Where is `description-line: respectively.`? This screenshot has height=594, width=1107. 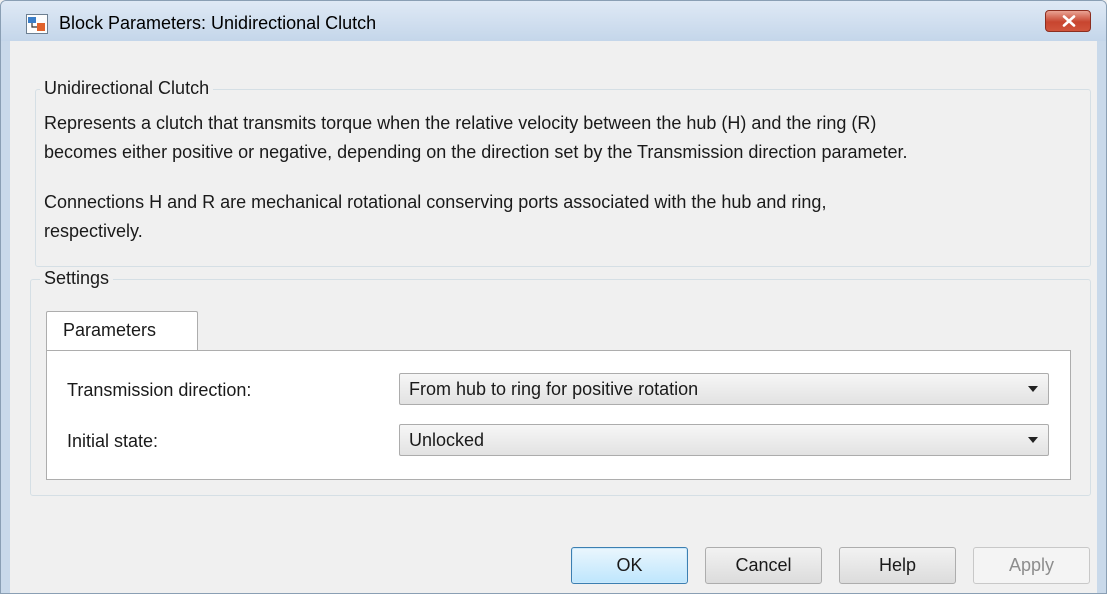 description-line: respectively. is located at coordinates (93, 231).